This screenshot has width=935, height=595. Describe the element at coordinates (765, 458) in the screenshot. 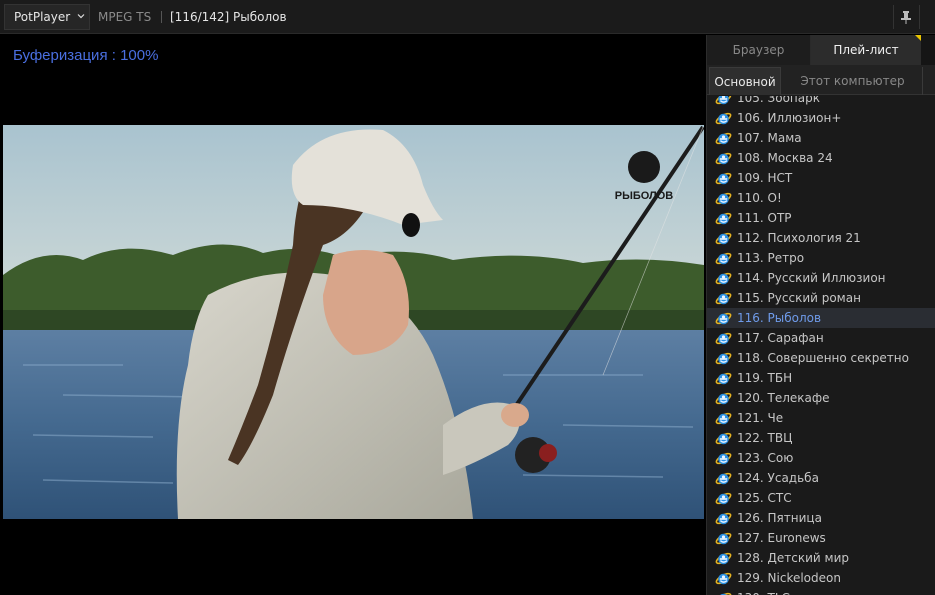

I see `playlist-item-label: 123. Сою` at that location.